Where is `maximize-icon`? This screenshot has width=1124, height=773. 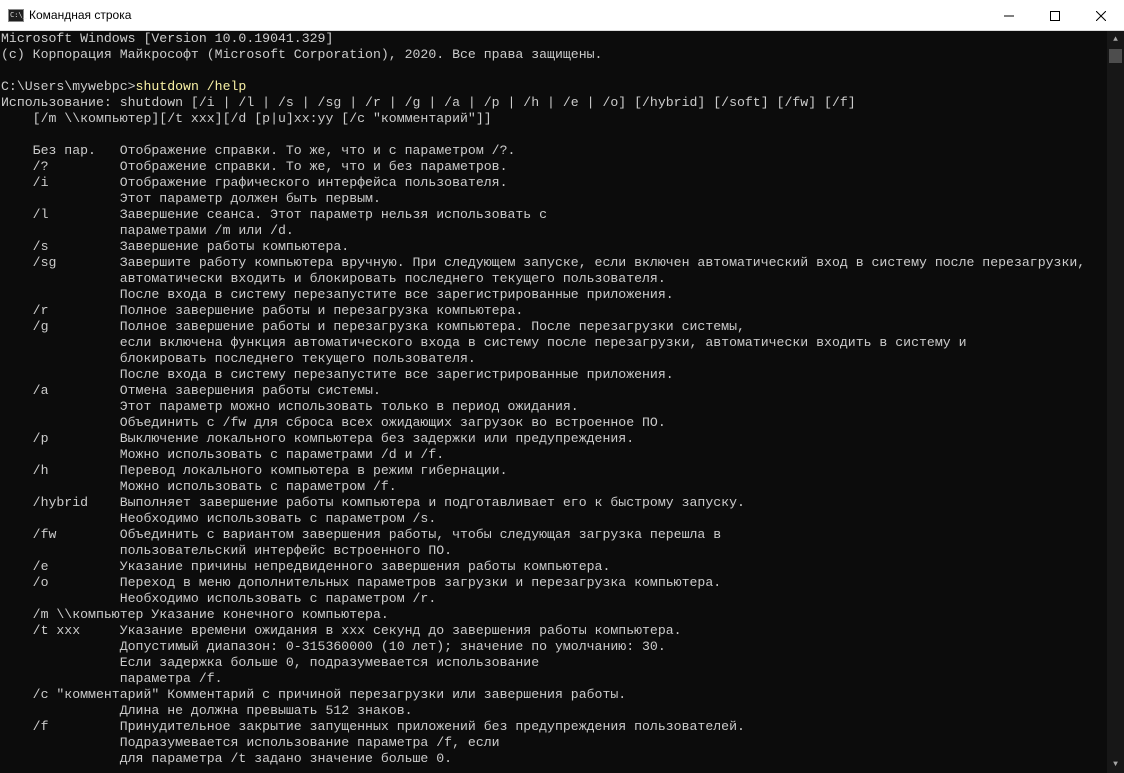
maximize-icon is located at coordinates (1055, 15).